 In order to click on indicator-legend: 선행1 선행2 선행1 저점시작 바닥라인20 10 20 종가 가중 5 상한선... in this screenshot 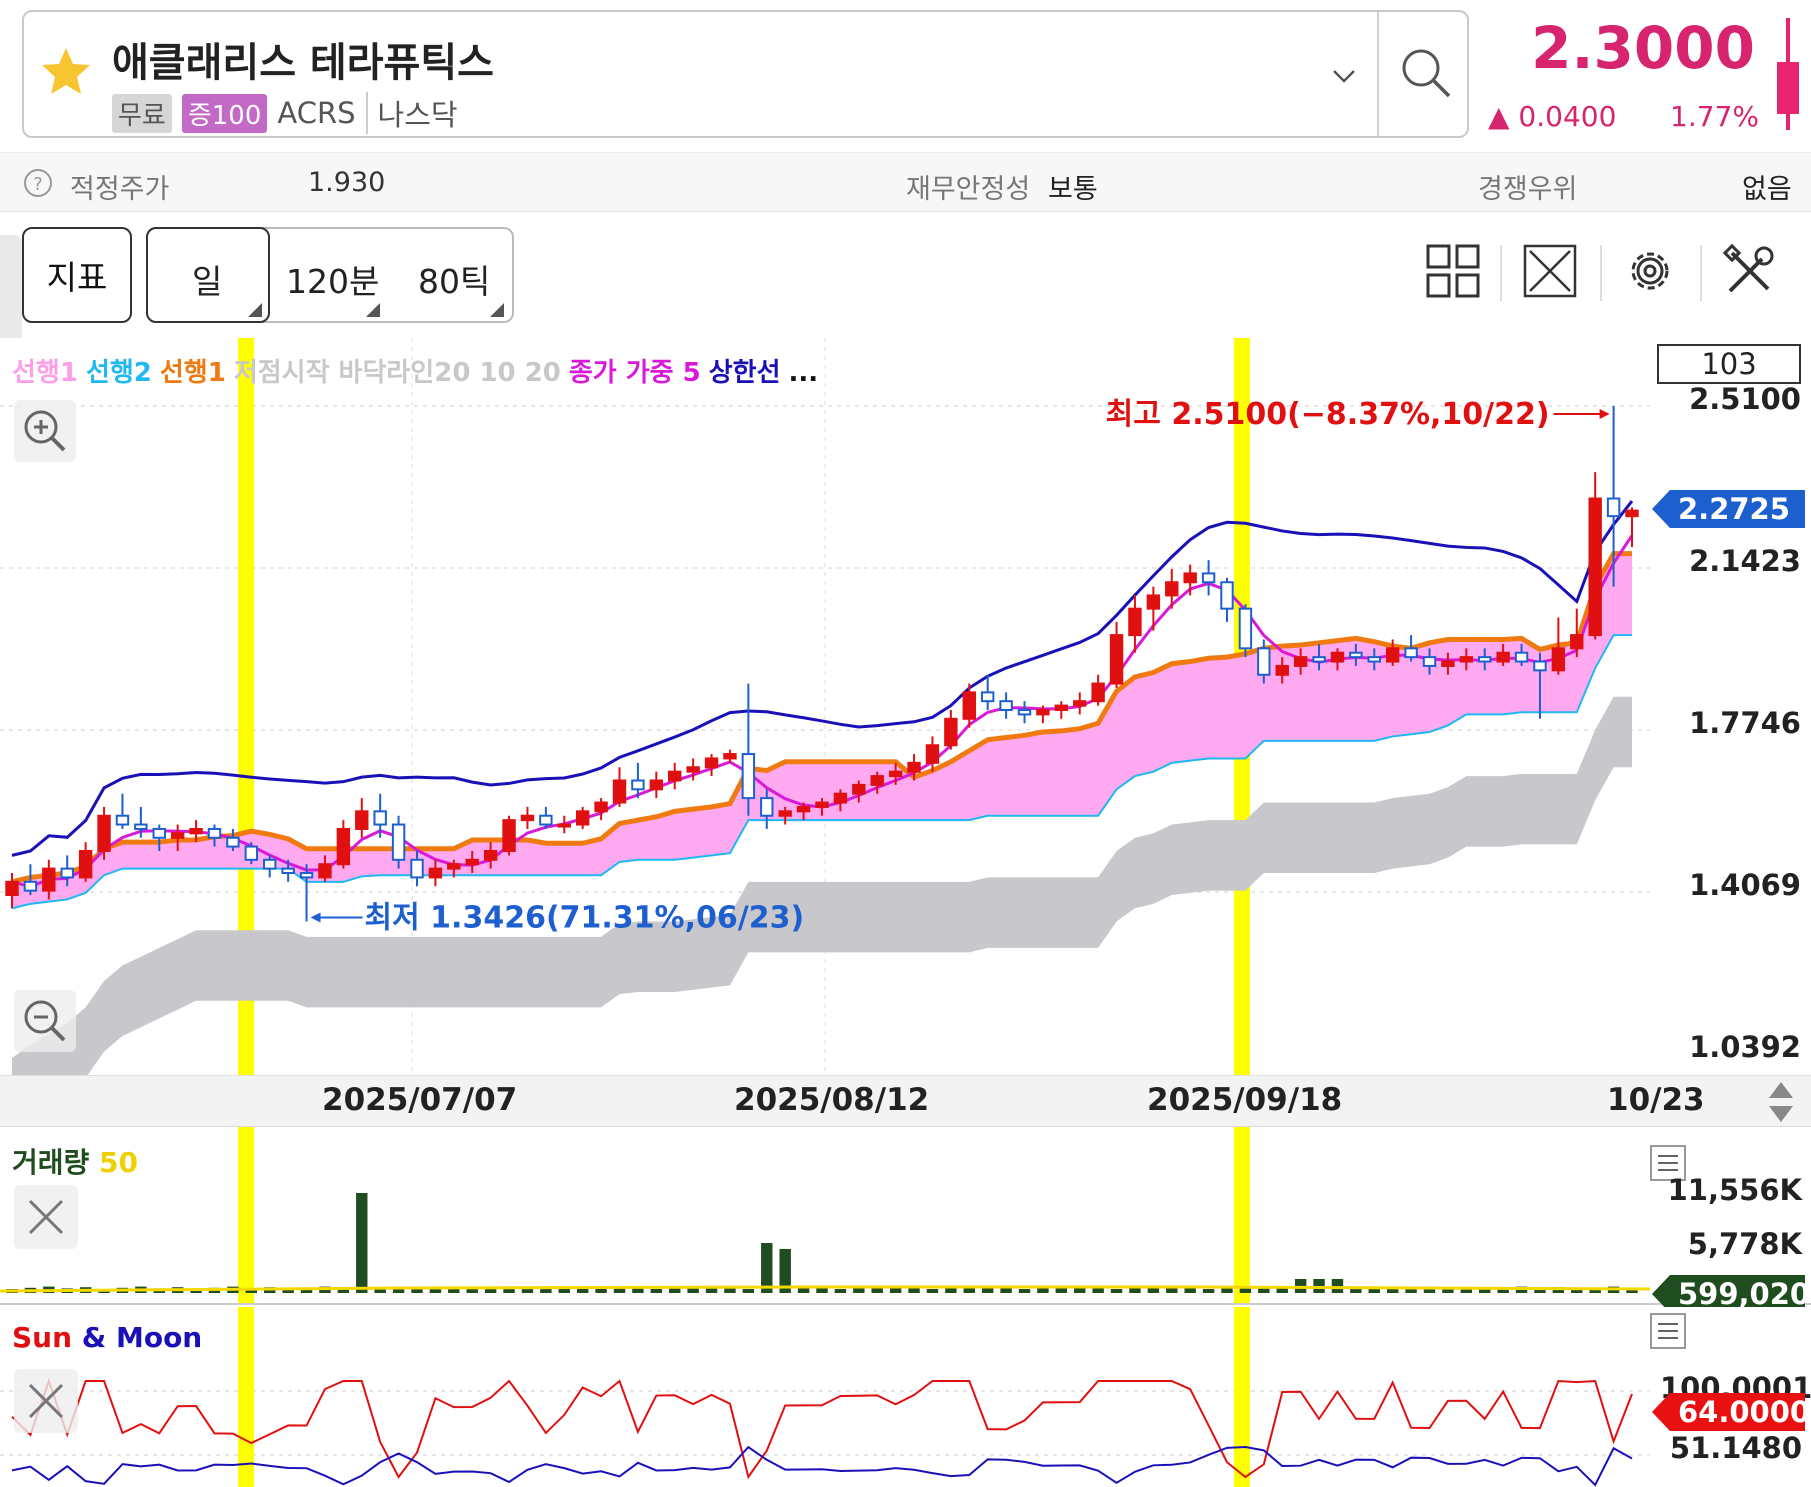, I will do `click(419, 370)`.